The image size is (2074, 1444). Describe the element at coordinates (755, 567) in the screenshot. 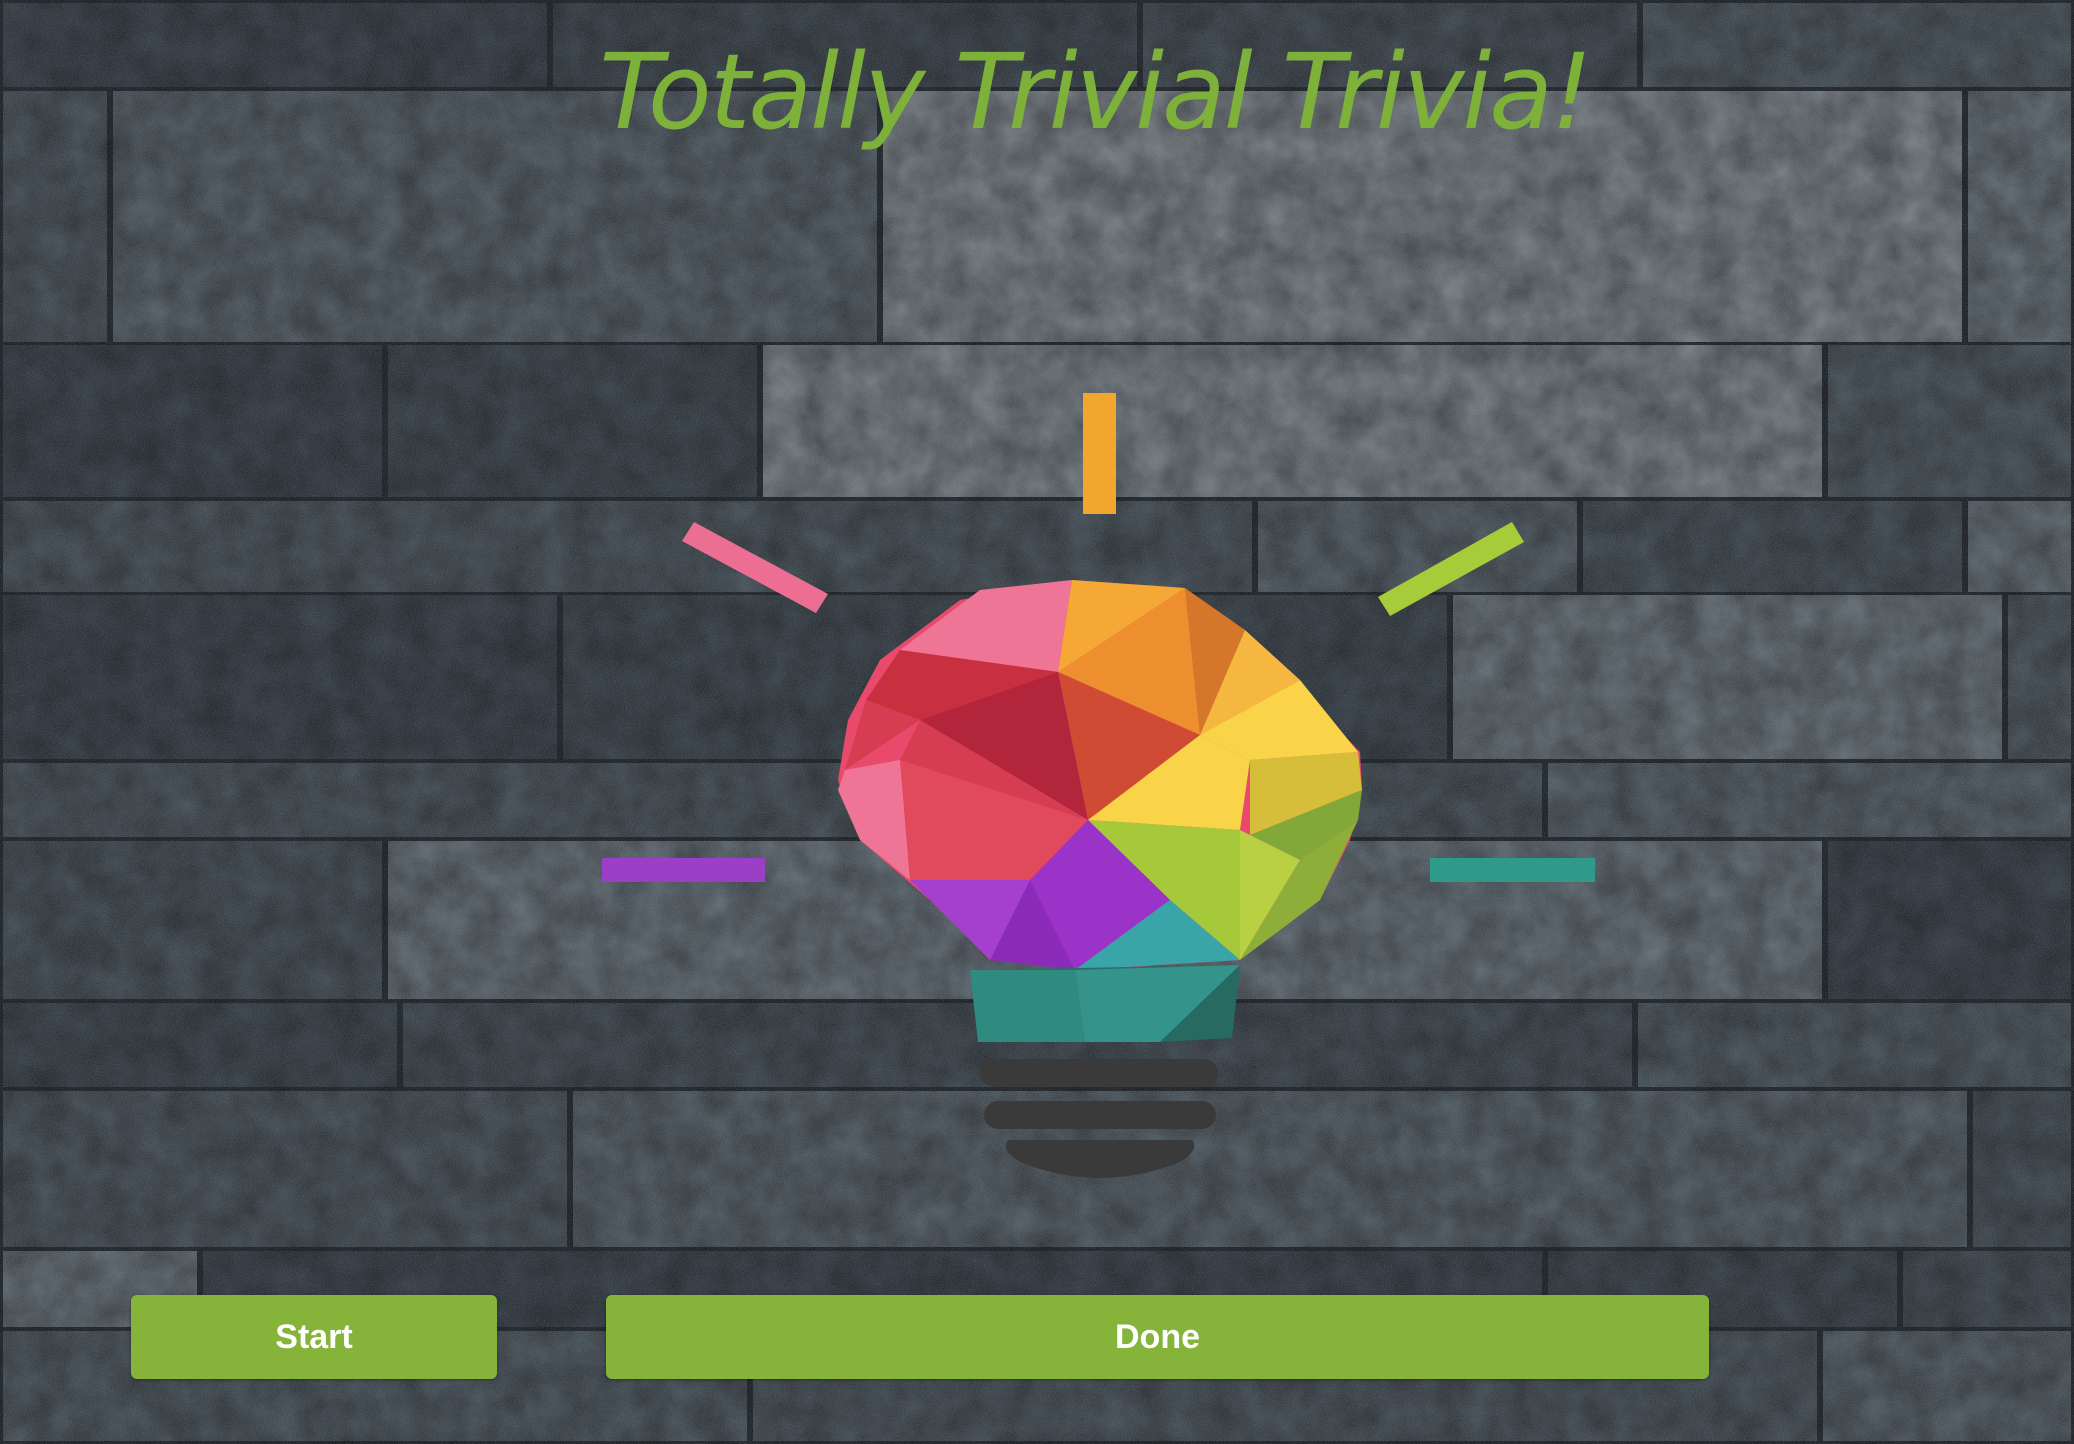

I see `ray-upper-left` at that location.